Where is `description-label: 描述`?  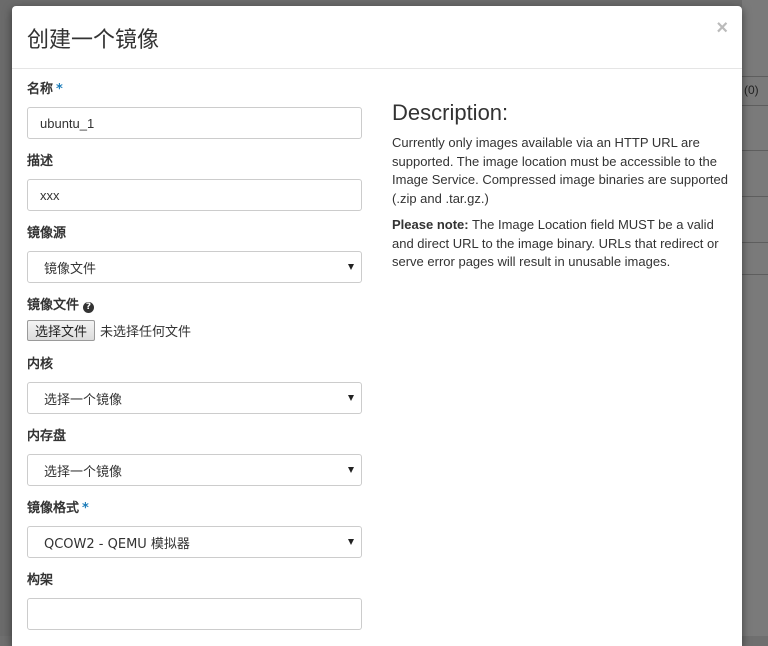 description-label: 描述 is located at coordinates (40, 161).